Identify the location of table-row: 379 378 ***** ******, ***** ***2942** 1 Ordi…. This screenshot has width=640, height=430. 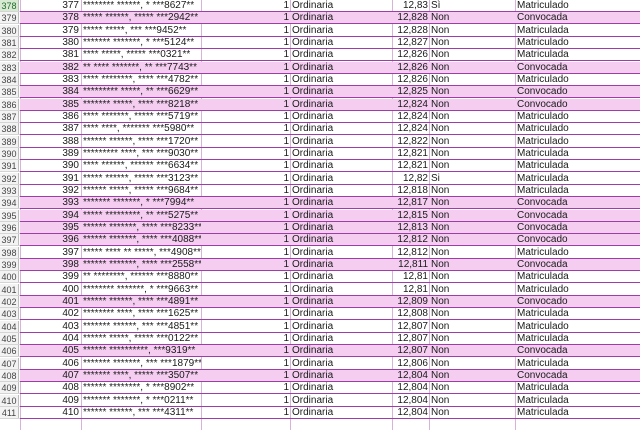
(320, 18).